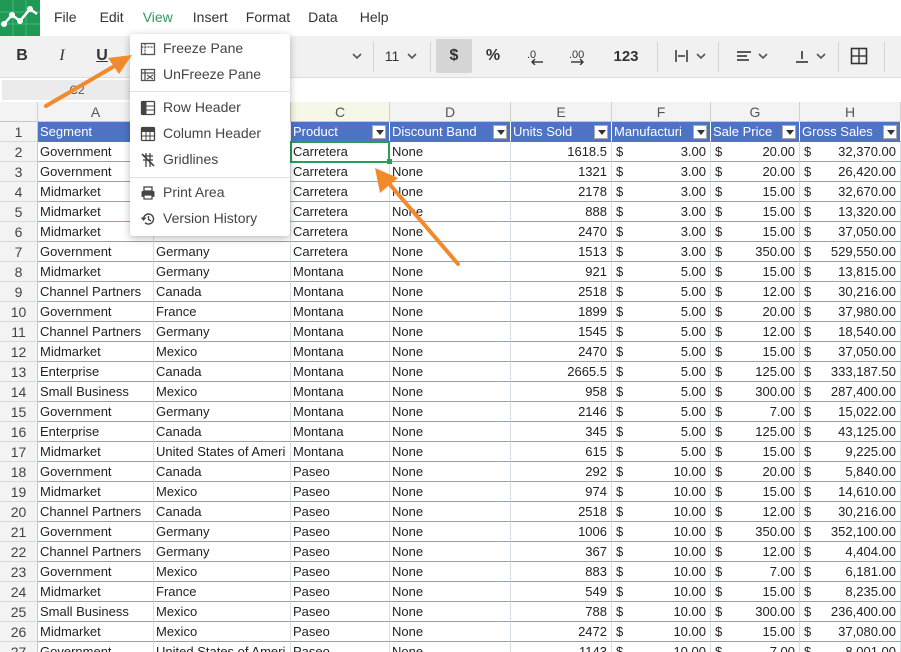 This screenshot has width=901, height=652. I want to click on menu-file: File, so click(65, 17).